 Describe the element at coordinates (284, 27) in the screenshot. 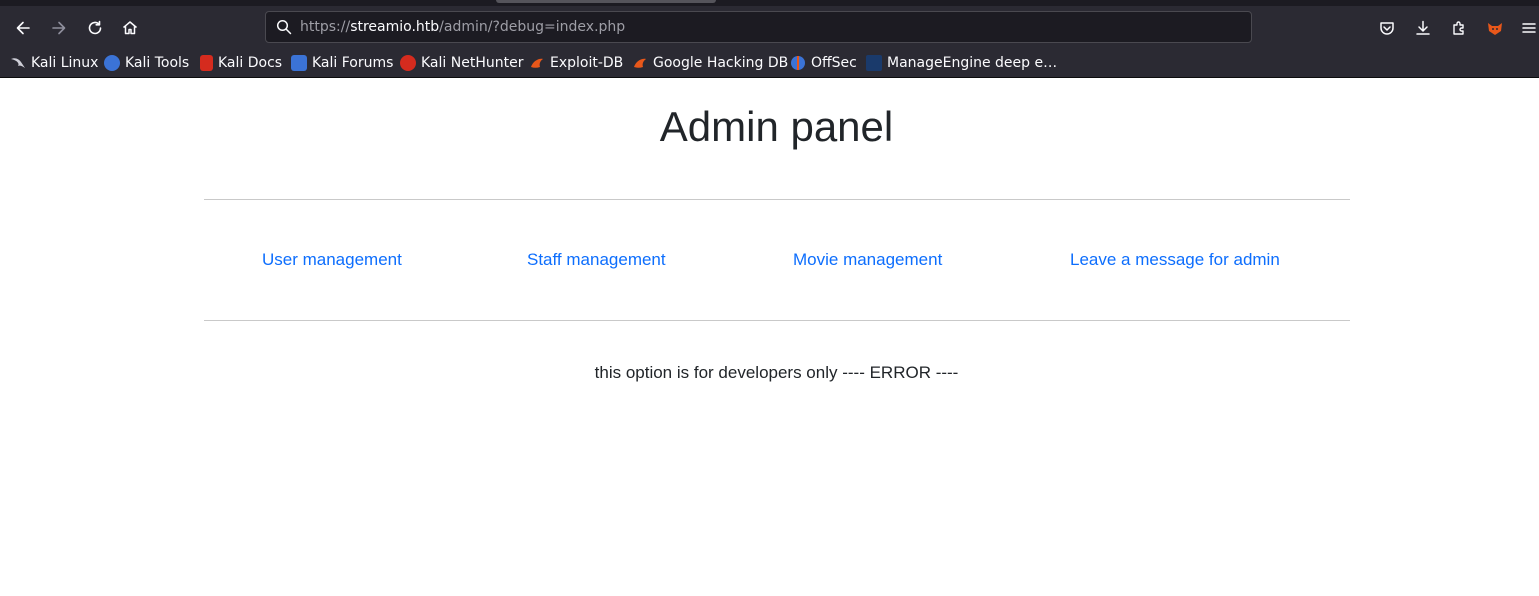

I see `search-icon` at that location.